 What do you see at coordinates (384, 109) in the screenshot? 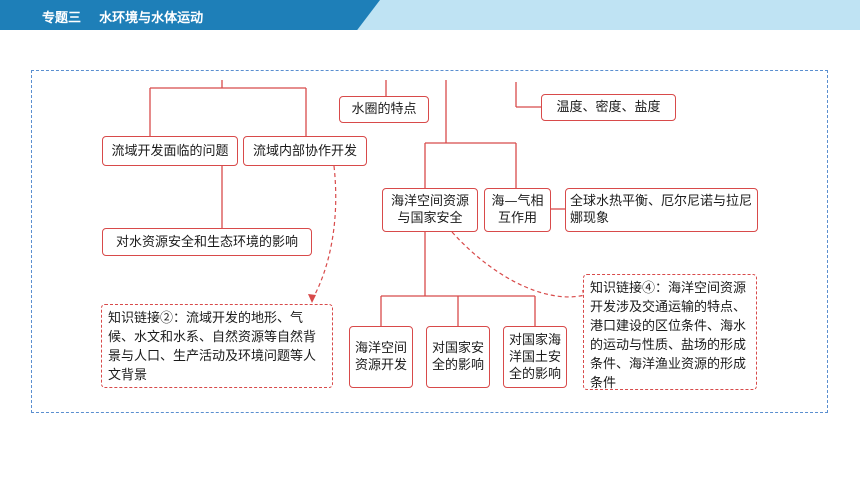
I see `node-water-features: 水圈的特点` at bounding box center [384, 109].